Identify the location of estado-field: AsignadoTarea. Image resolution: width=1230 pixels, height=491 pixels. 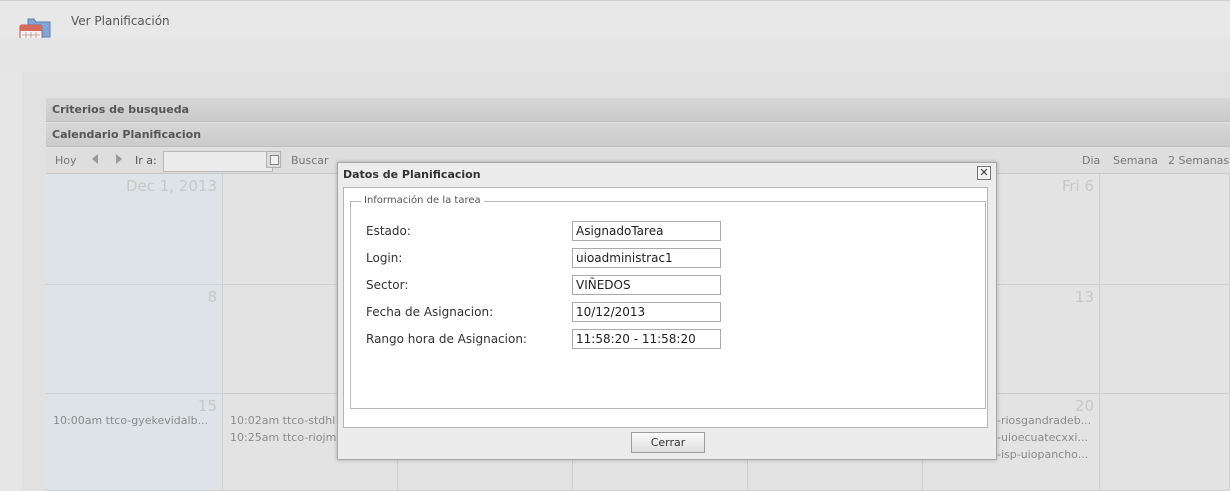
(646, 231).